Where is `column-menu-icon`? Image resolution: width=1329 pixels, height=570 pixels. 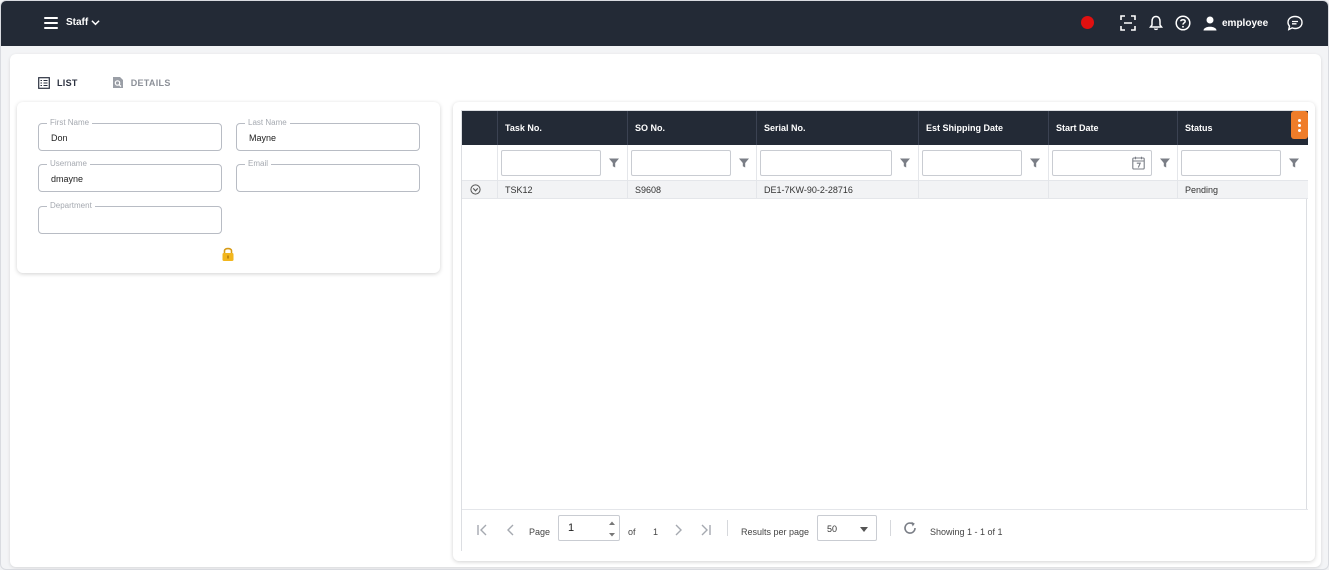 column-menu-icon is located at coordinates (1299, 125).